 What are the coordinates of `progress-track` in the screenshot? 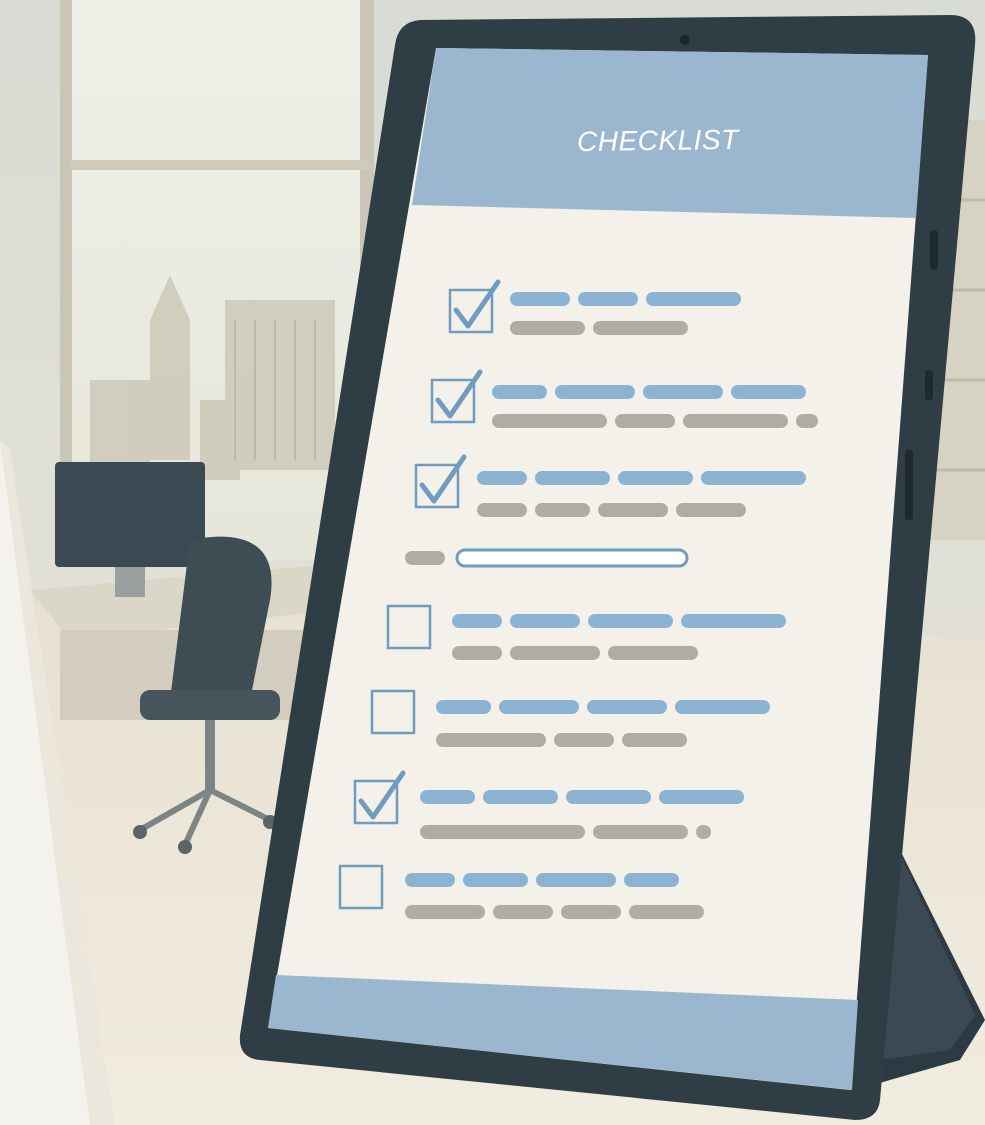 It's located at (572, 558).